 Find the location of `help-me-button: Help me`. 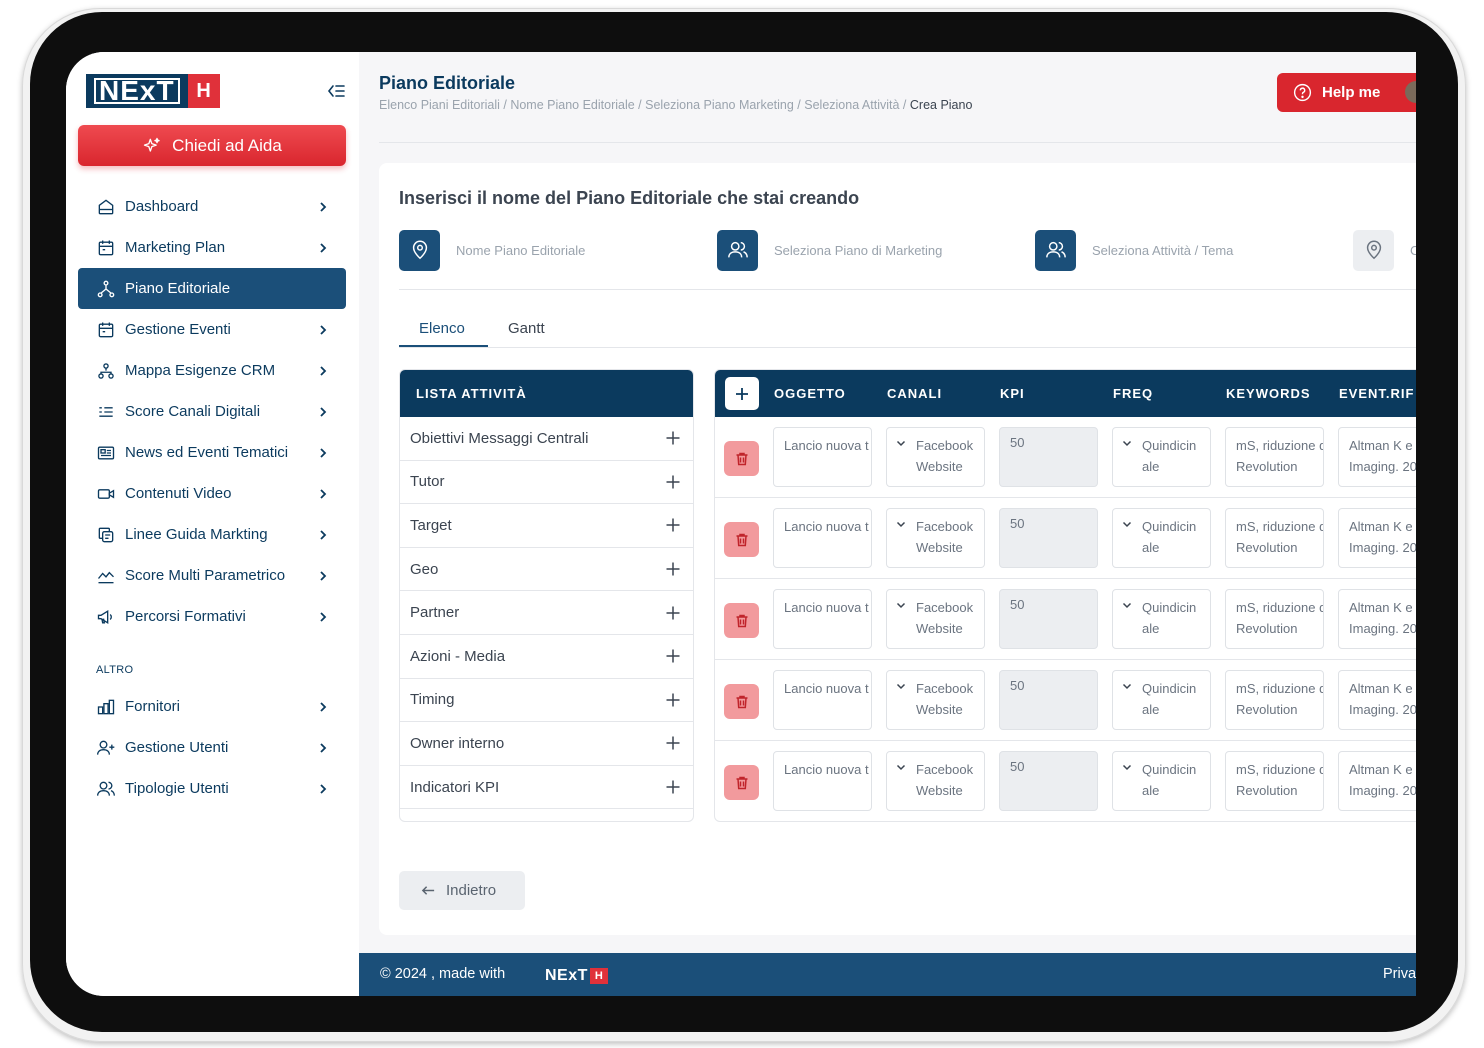

help-me-button: Help me is located at coordinates (1346, 92).